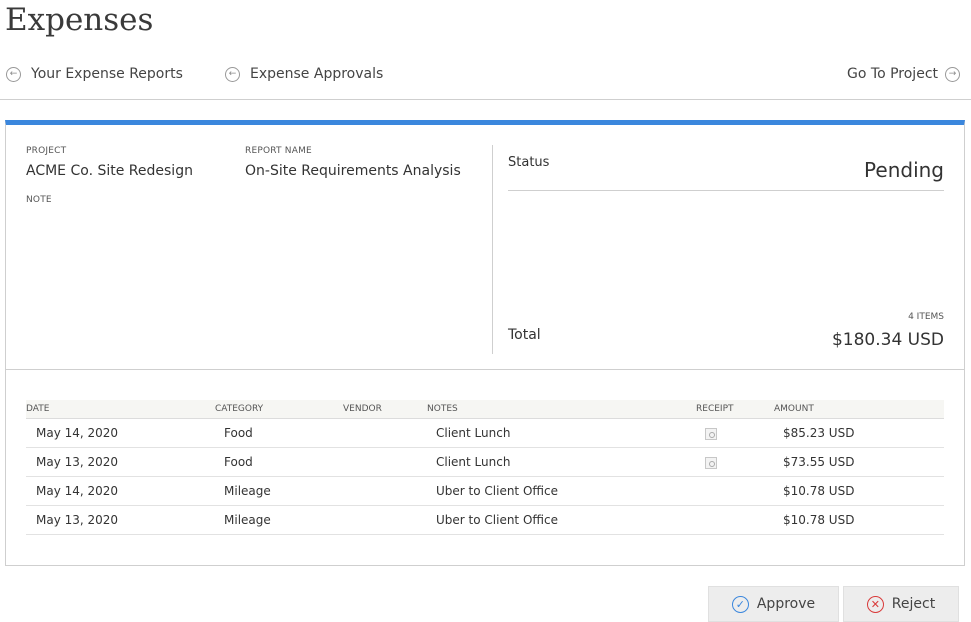 The height and width of the screenshot is (622, 971). What do you see at coordinates (485, 369) in the screenshot?
I see `section-divider` at bounding box center [485, 369].